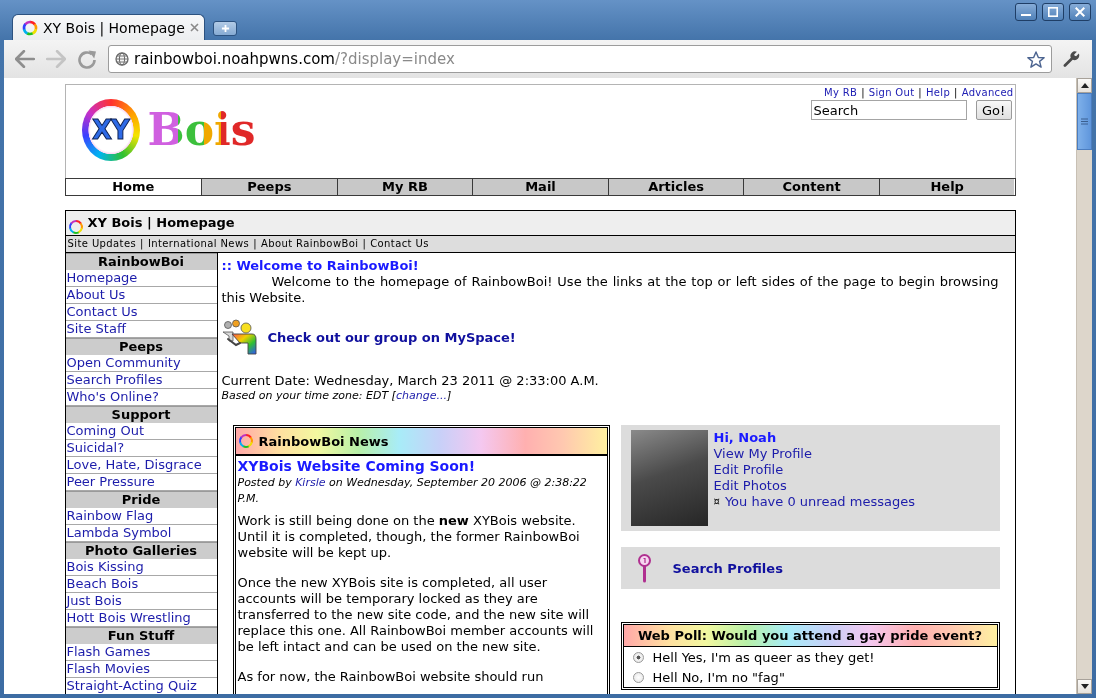 This screenshot has height=698, width=1096. What do you see at coordinates (410, 381) in the screenshot?
I see `current-date: Current Date: Wednesday, March 23 2011 @ 2:33:00 A.M.` at bounding box center [410, 381].